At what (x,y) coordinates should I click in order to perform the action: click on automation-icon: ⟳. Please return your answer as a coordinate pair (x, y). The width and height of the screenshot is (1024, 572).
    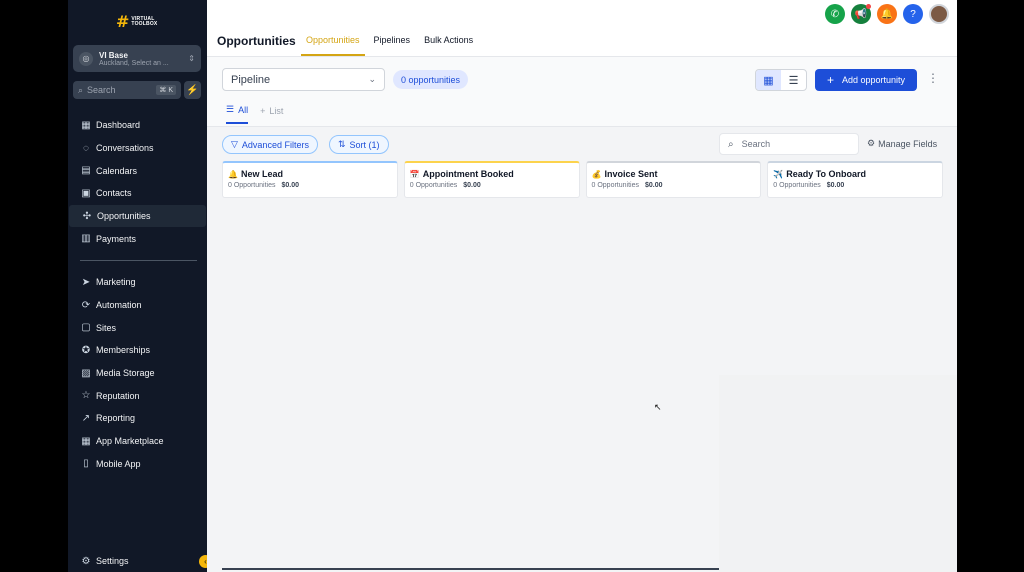
    Looking at the image, I should click on (86, 305).